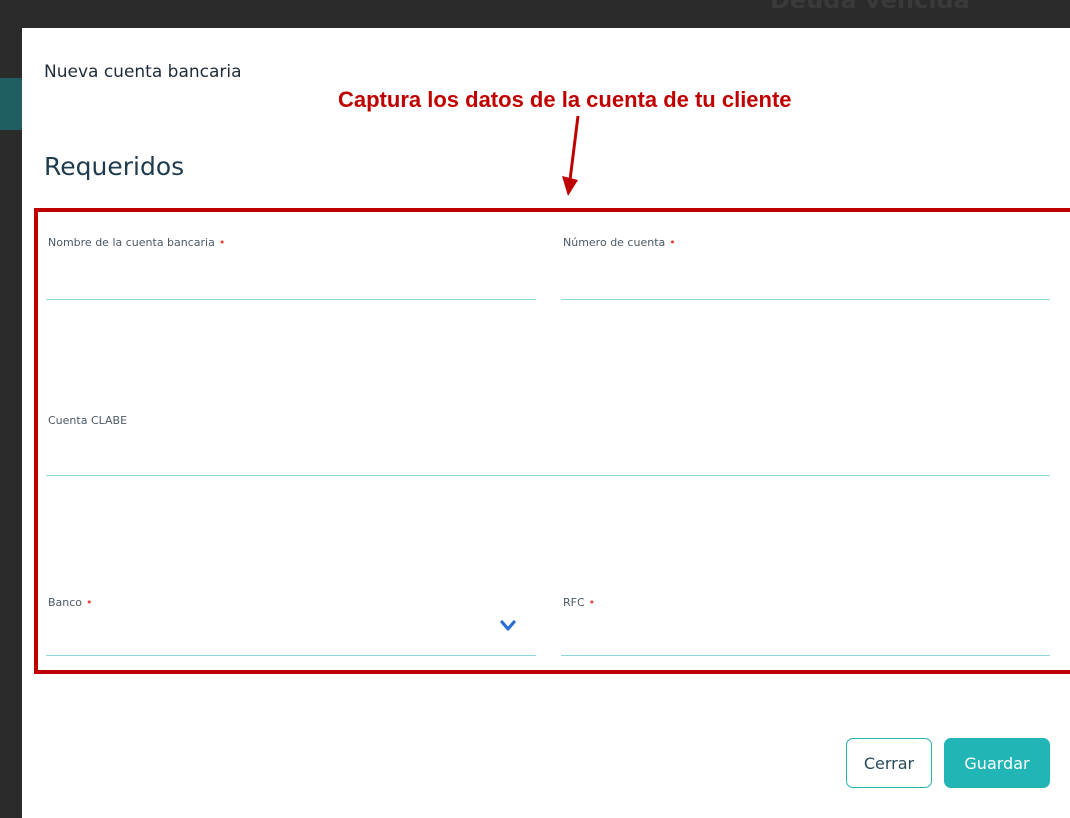 The height and width of the screenshot is (818, 1070). What do you see at coordinates (805, 627) in the screenshot?
I see `rfc-field: RFC •` at bounding box center [805, 627].